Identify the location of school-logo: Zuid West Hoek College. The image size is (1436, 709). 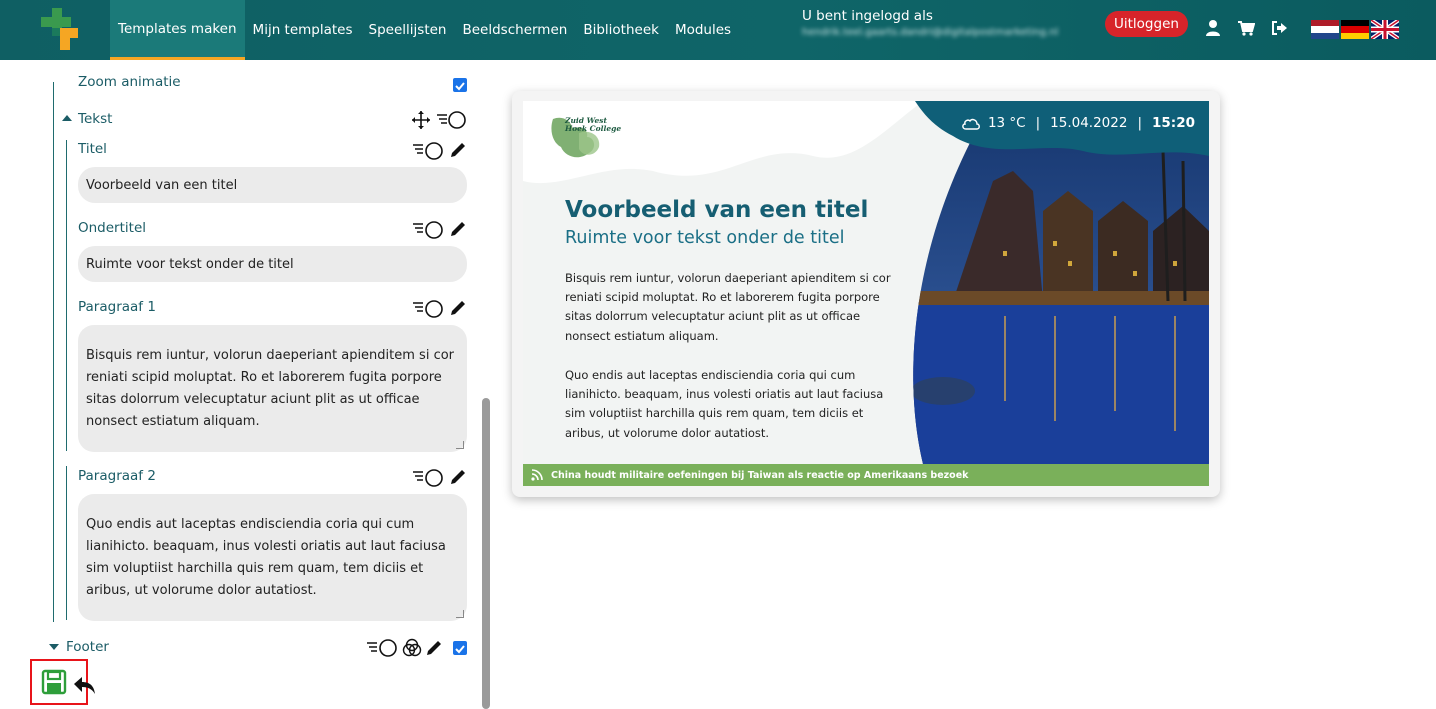
(589, 139).